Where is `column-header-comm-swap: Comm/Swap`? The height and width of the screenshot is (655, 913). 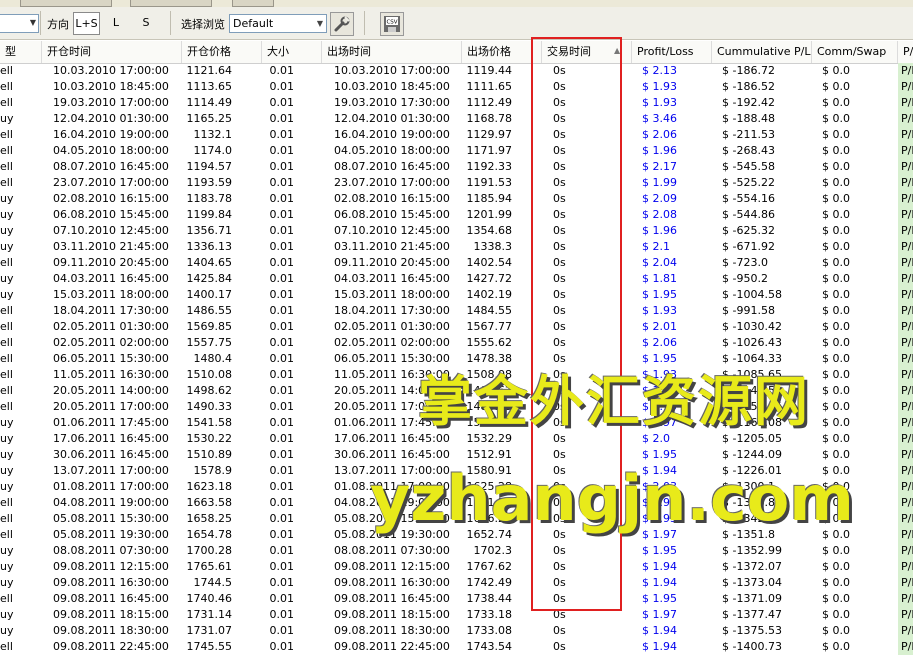 column-header-comm-swap: Comm/Swap is located at coordinates (855, 52).